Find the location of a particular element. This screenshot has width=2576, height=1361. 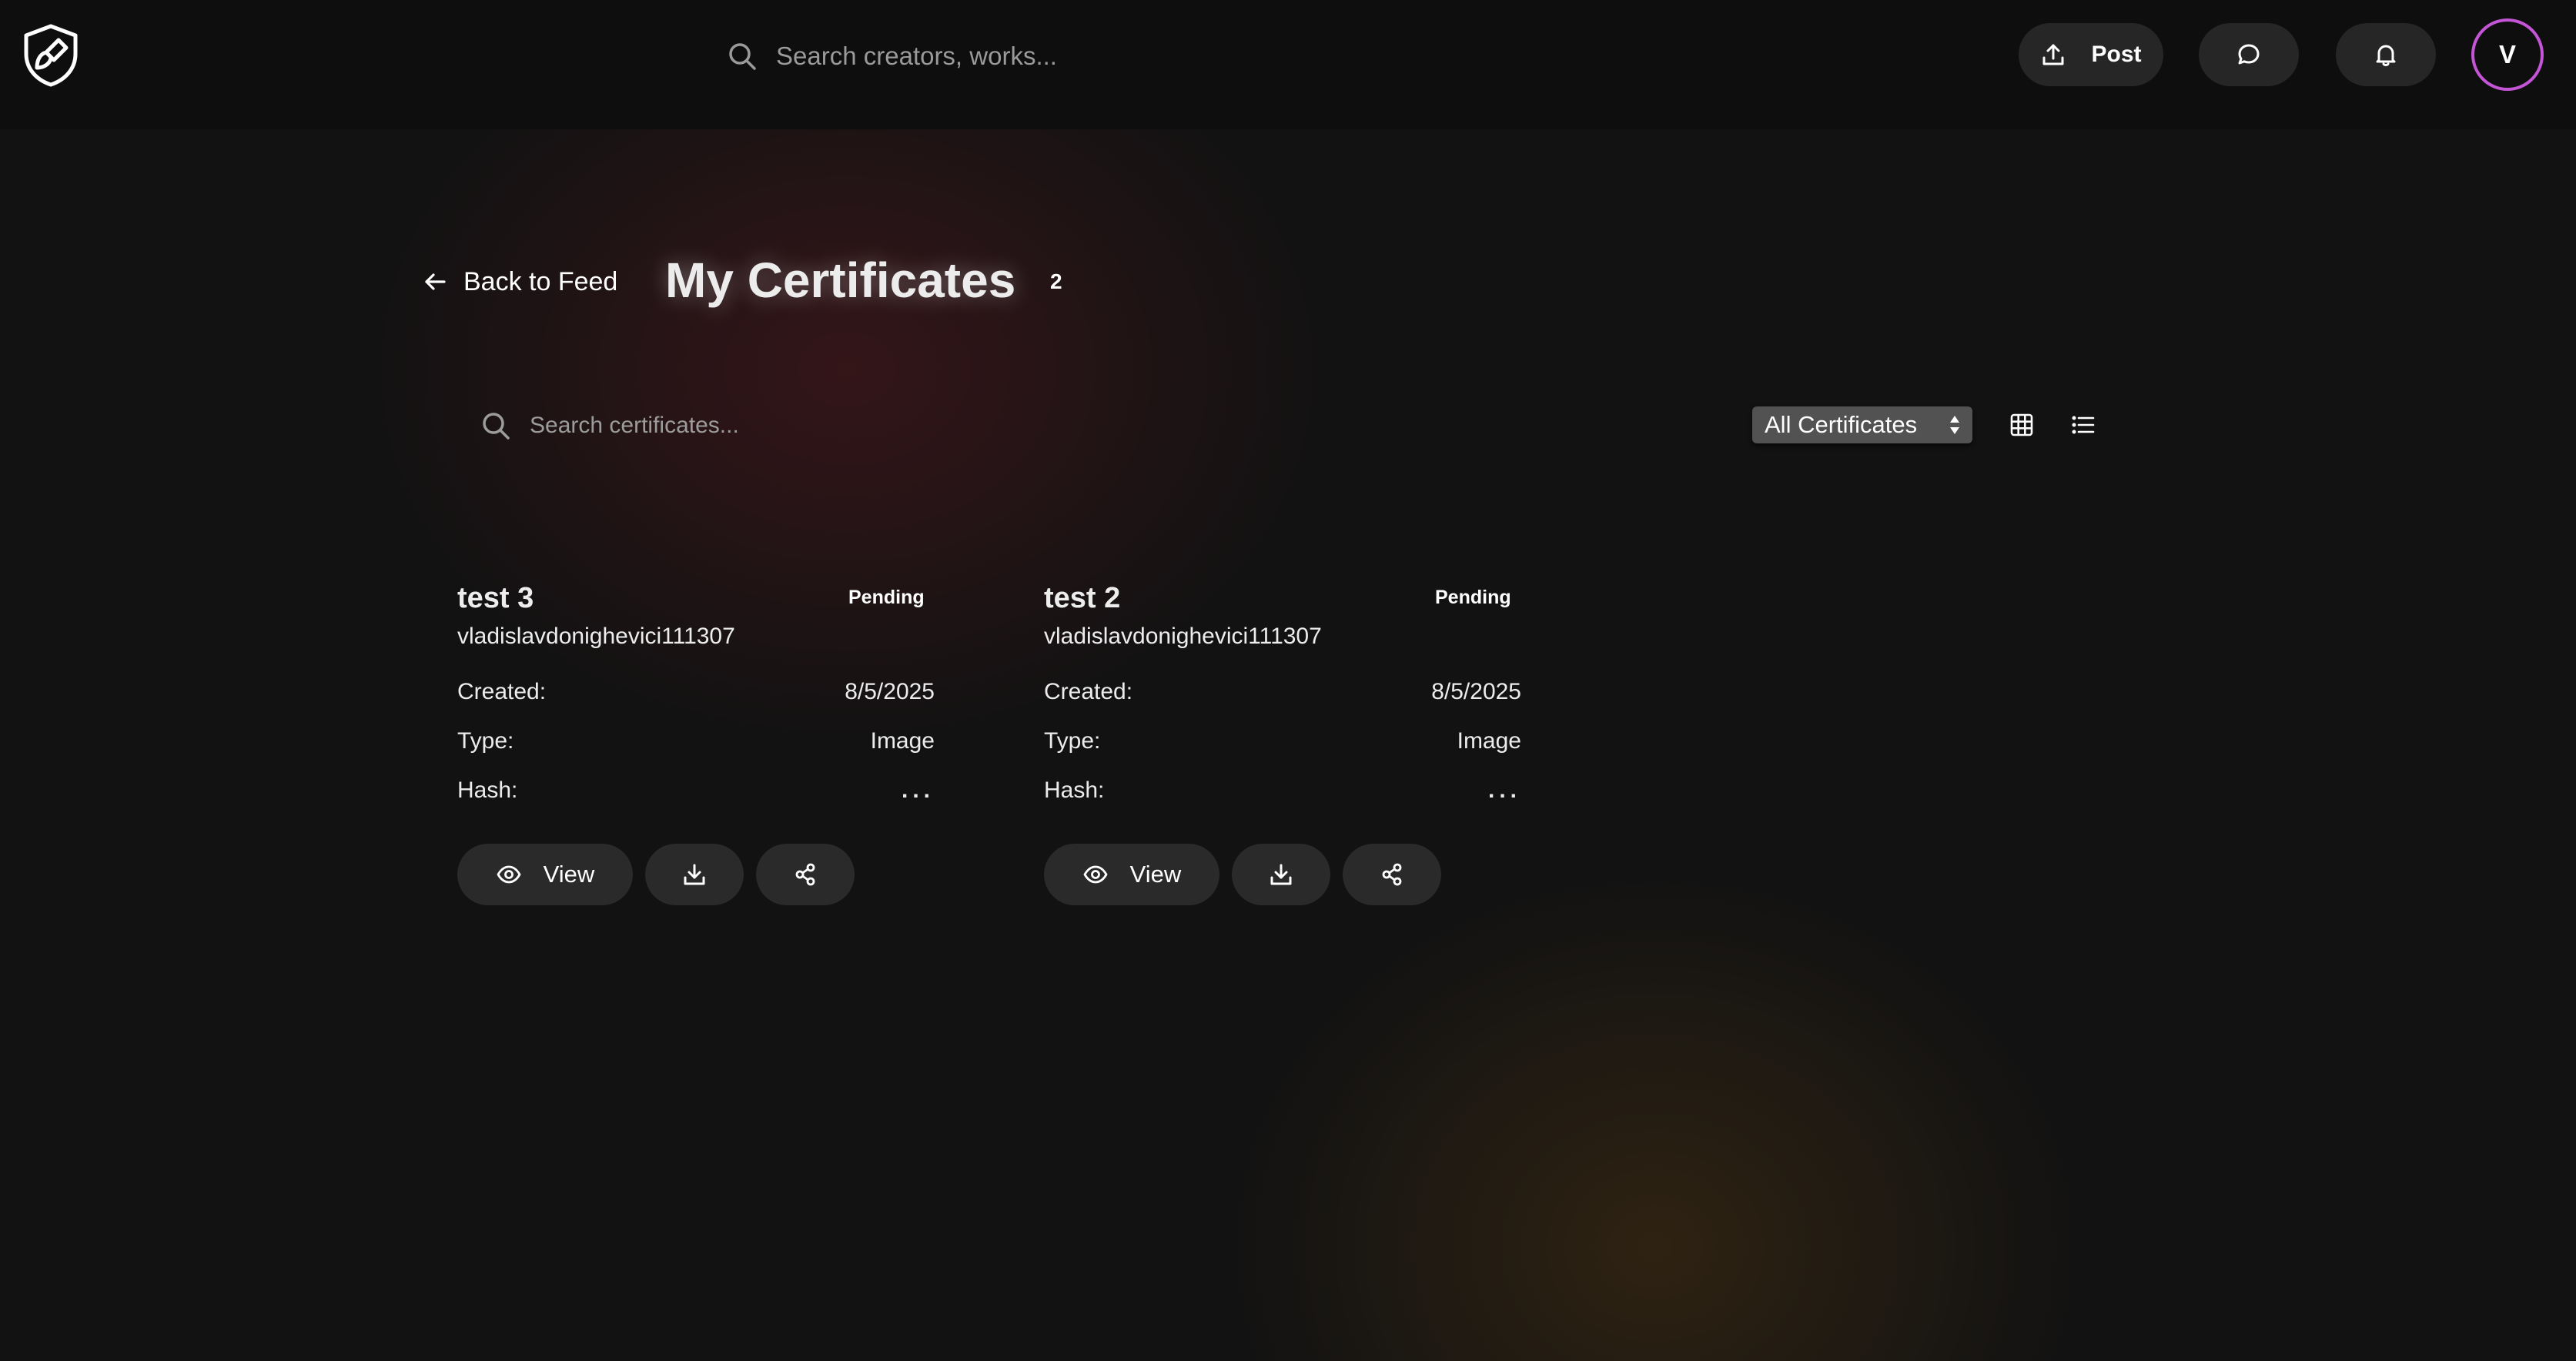

avatar-initial: V is located at coordinates (2507, 54).